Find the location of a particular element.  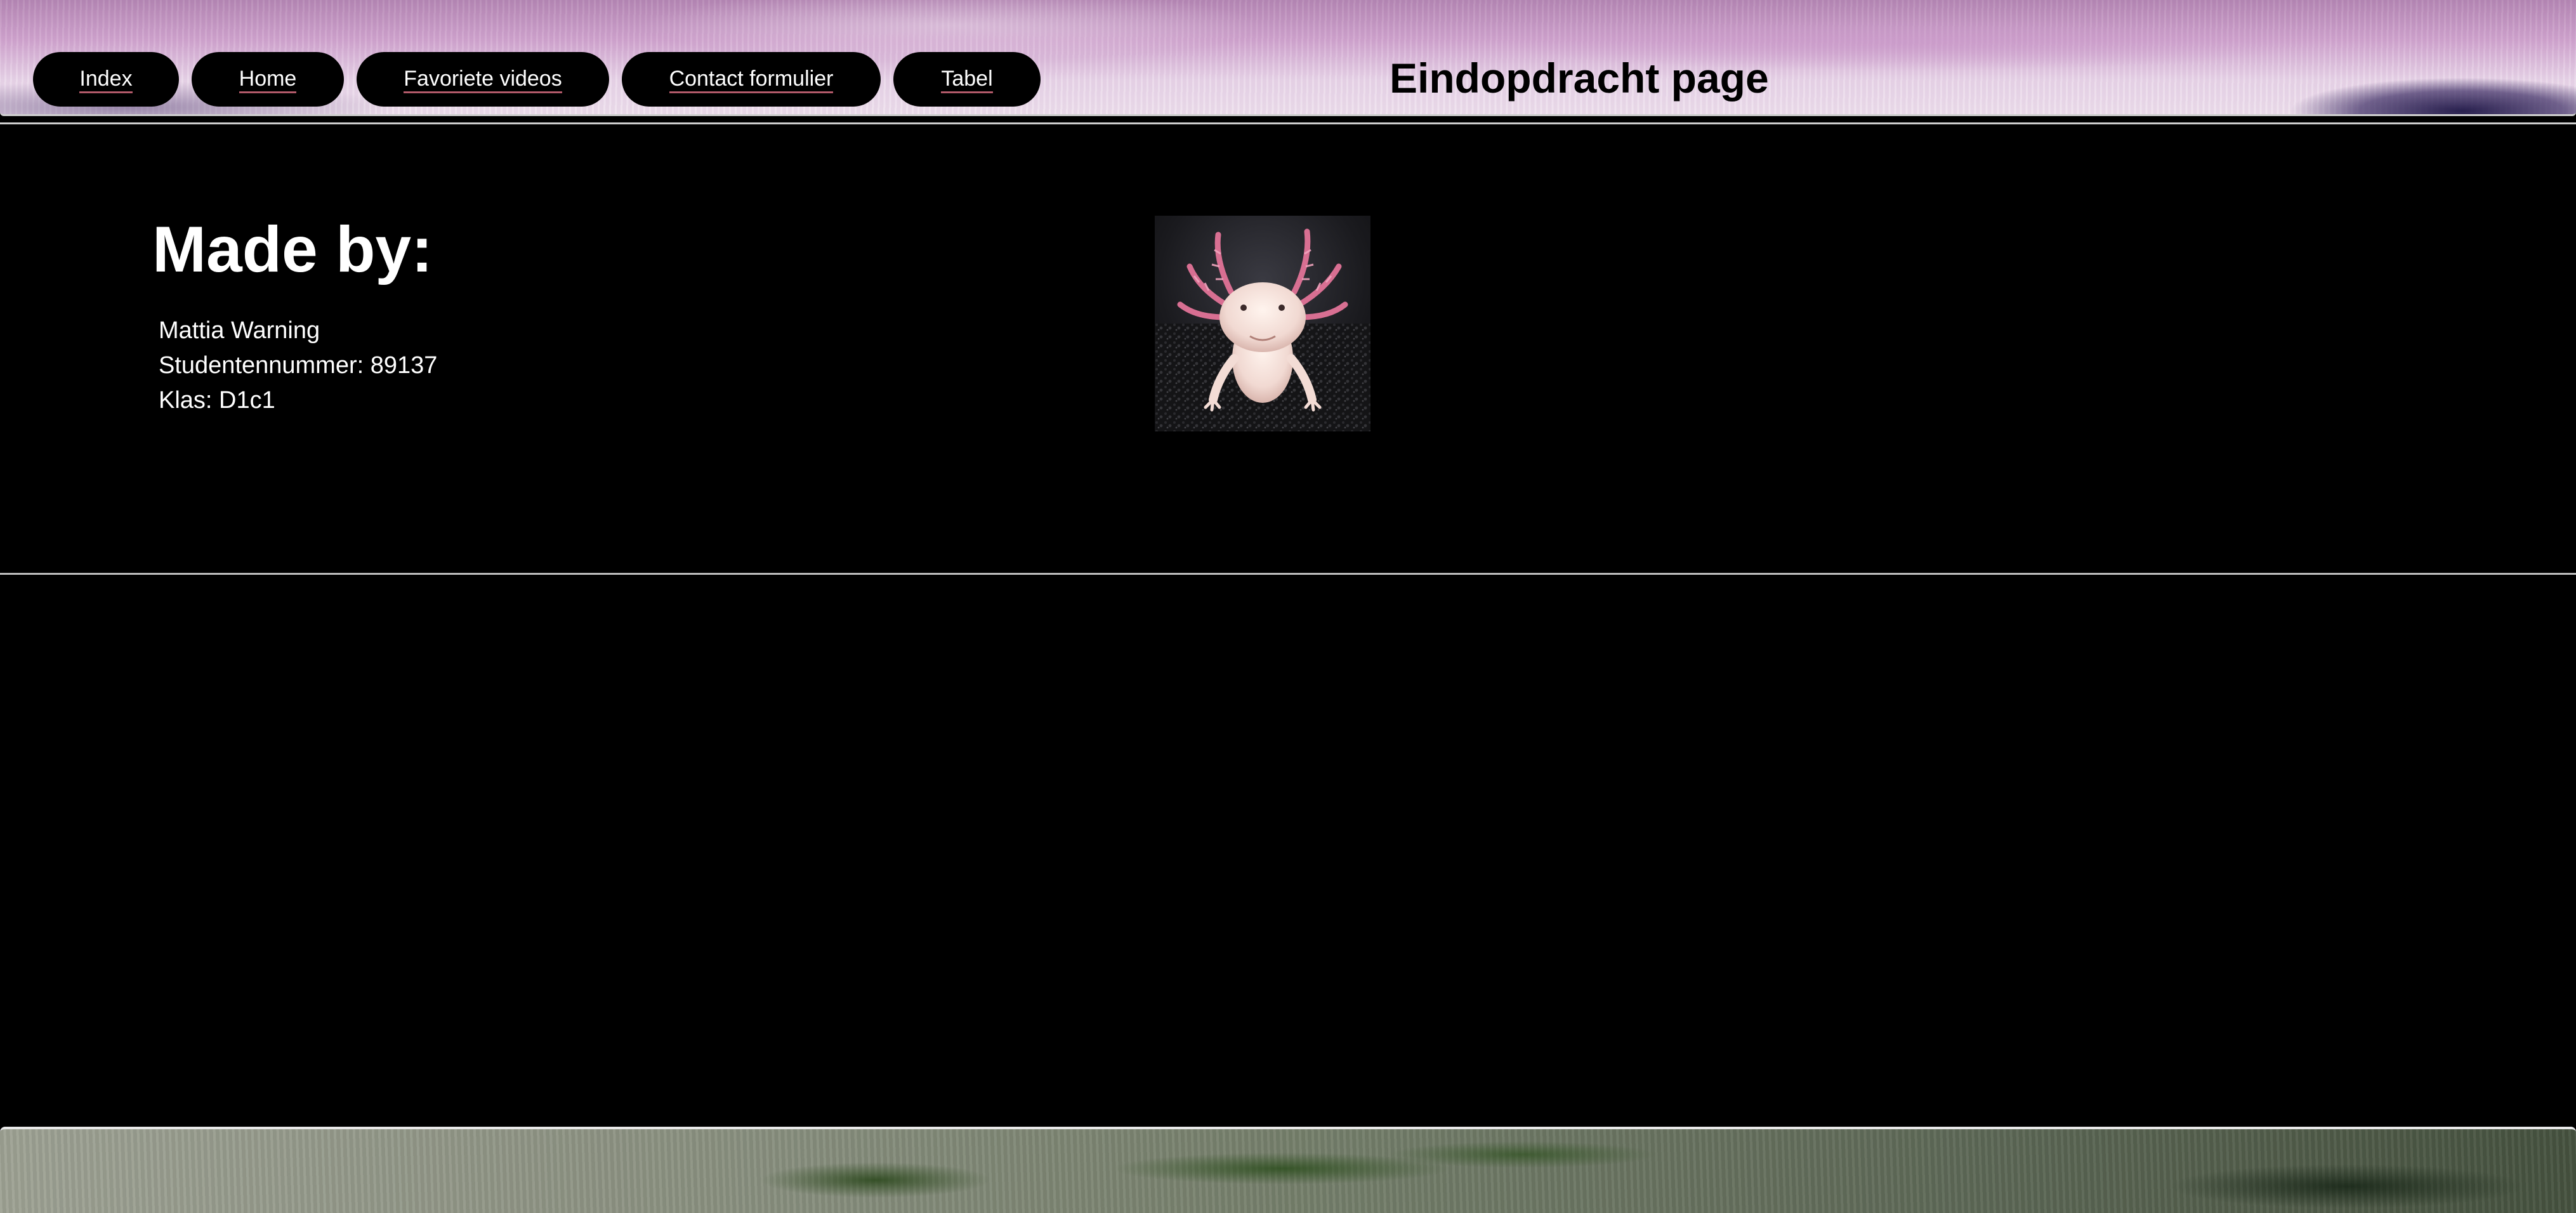

made-by-heading: Made by: is located at coordinates (292, 249).